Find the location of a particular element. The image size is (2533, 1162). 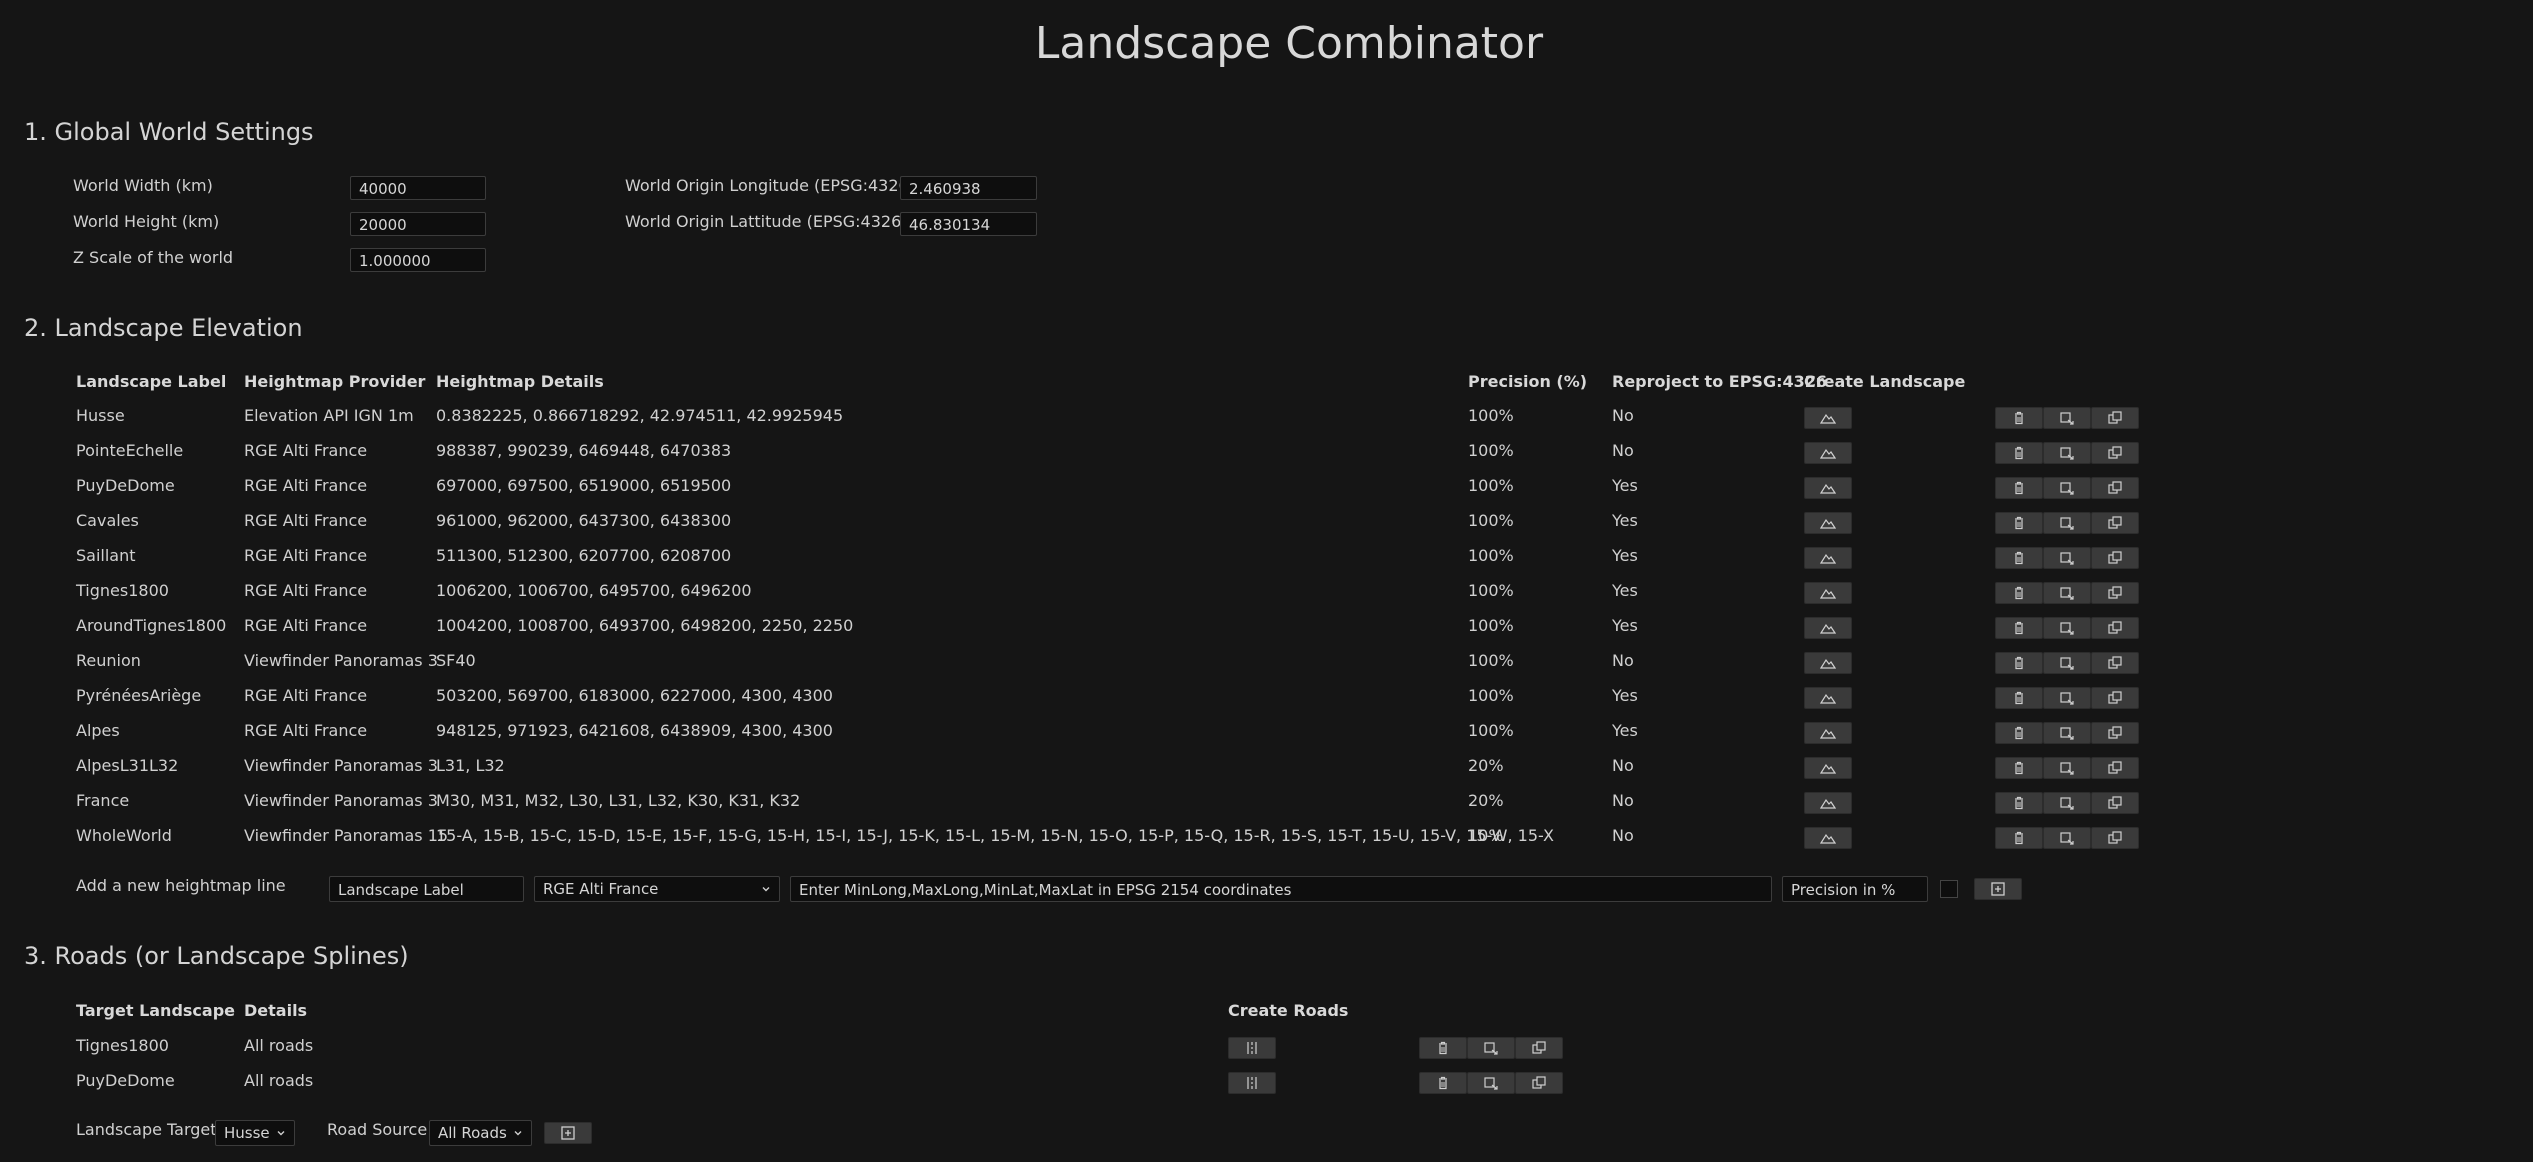

reproject-checkbox is located at coordinates (1949, 889).